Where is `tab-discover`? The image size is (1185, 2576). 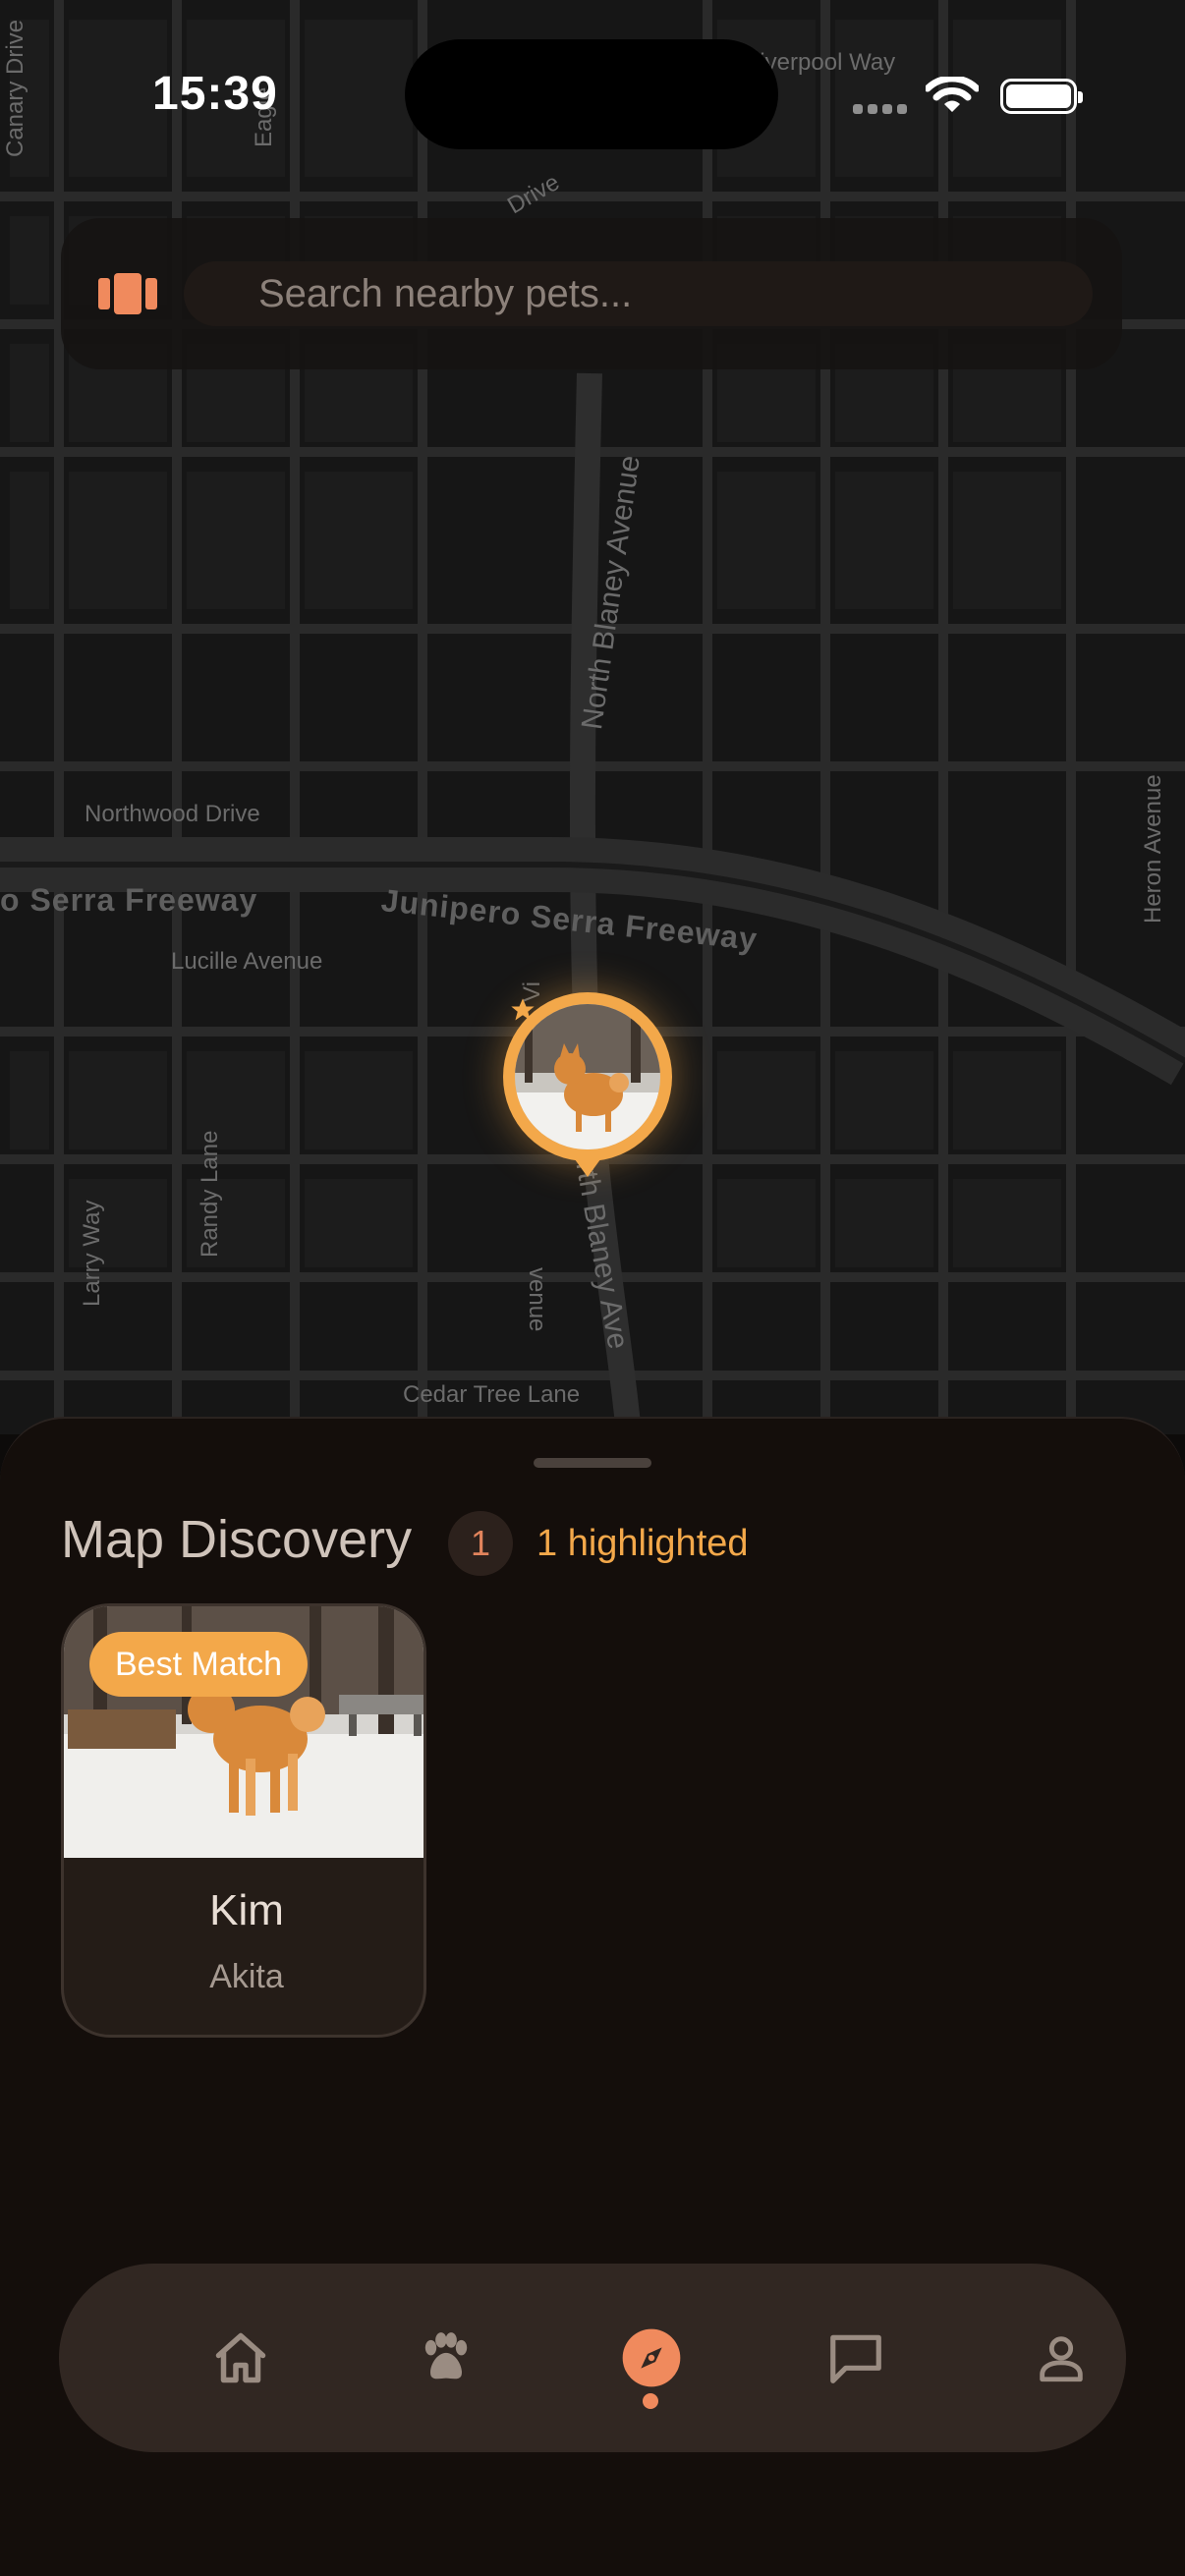
tab-discover is located at coordinates (652, 2358).